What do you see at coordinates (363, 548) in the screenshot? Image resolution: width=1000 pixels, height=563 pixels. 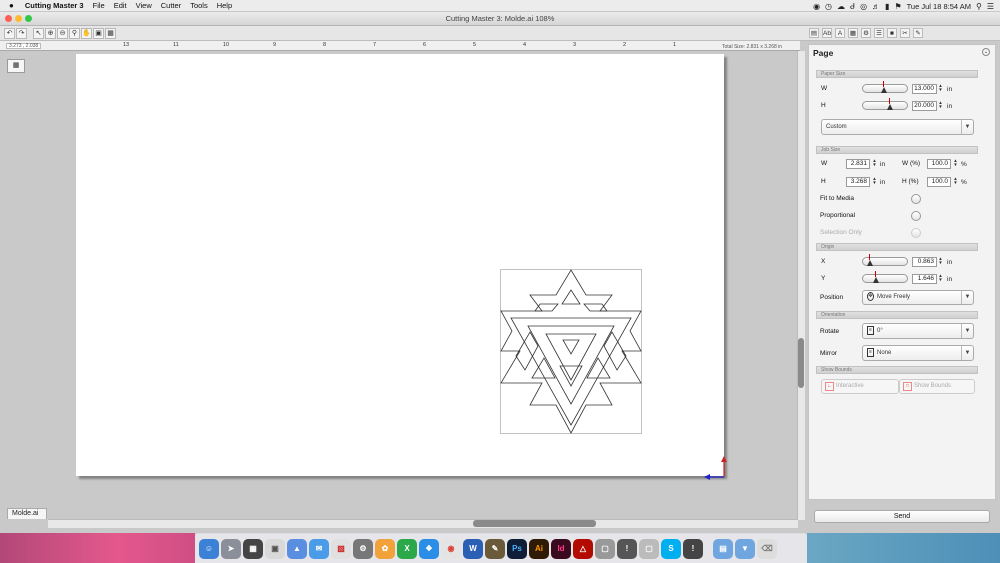 I see `system-preferences-icon: ⚙` at bounding box center [363, 548].